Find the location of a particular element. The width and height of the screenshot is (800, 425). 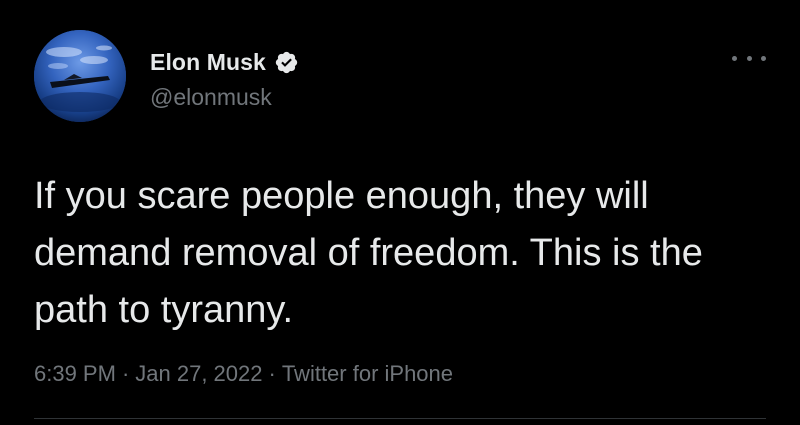

more-options-button is located at coordinates (749, 58).